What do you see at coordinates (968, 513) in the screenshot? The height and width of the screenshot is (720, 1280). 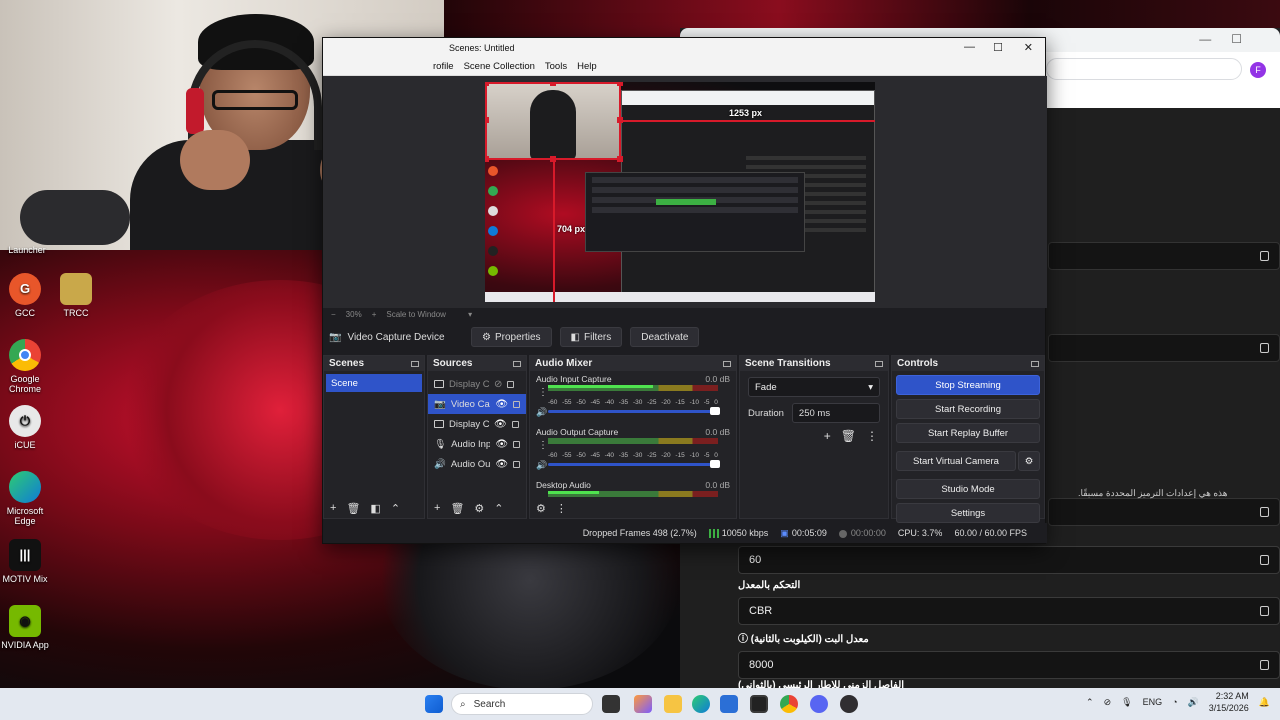 I see `settings-button: Settings` at bounding box center [968, 513].